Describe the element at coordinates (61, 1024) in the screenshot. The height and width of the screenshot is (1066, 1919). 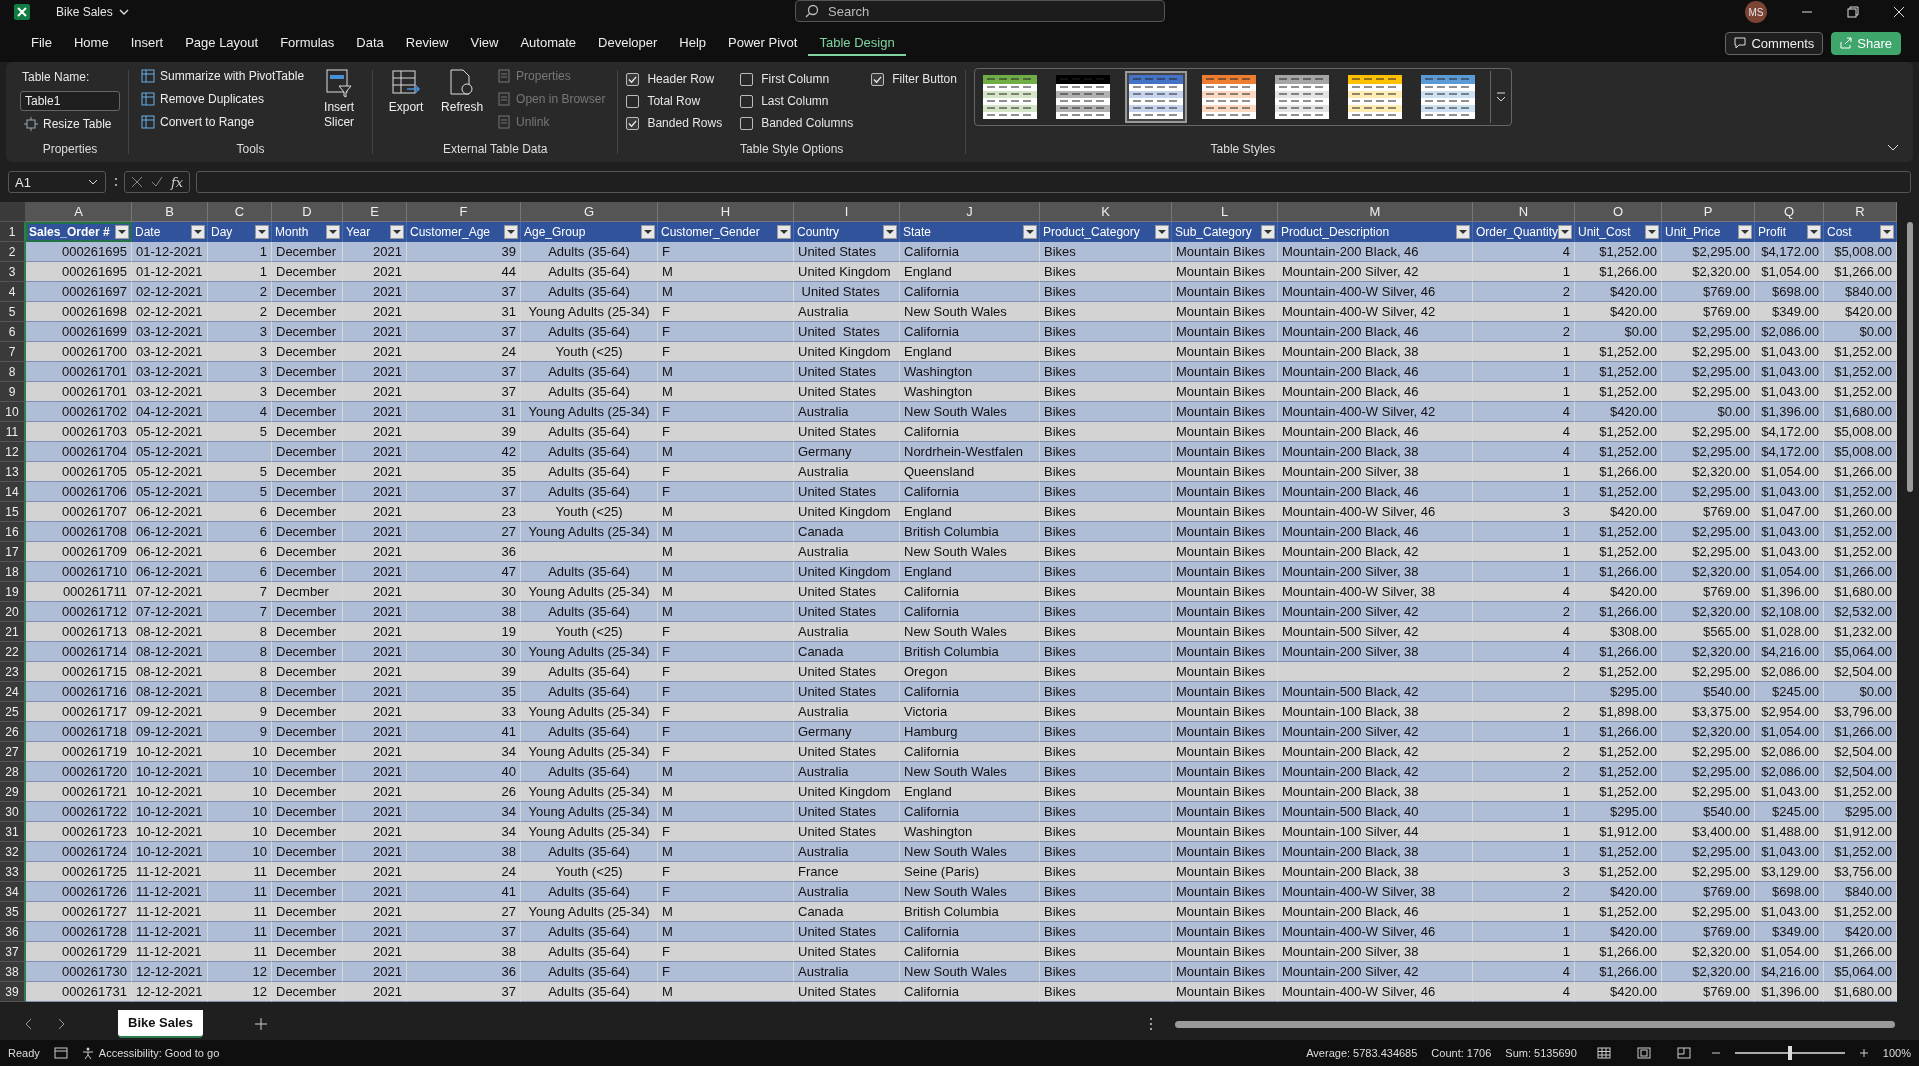
I see `next-sheet-icon` at that location.